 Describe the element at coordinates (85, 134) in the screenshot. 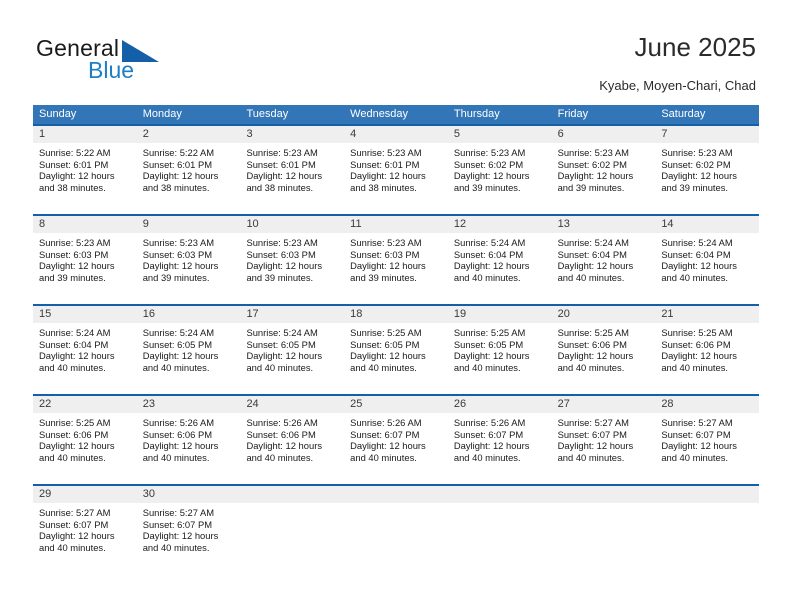

I see `day-number-band: 1` at that location.